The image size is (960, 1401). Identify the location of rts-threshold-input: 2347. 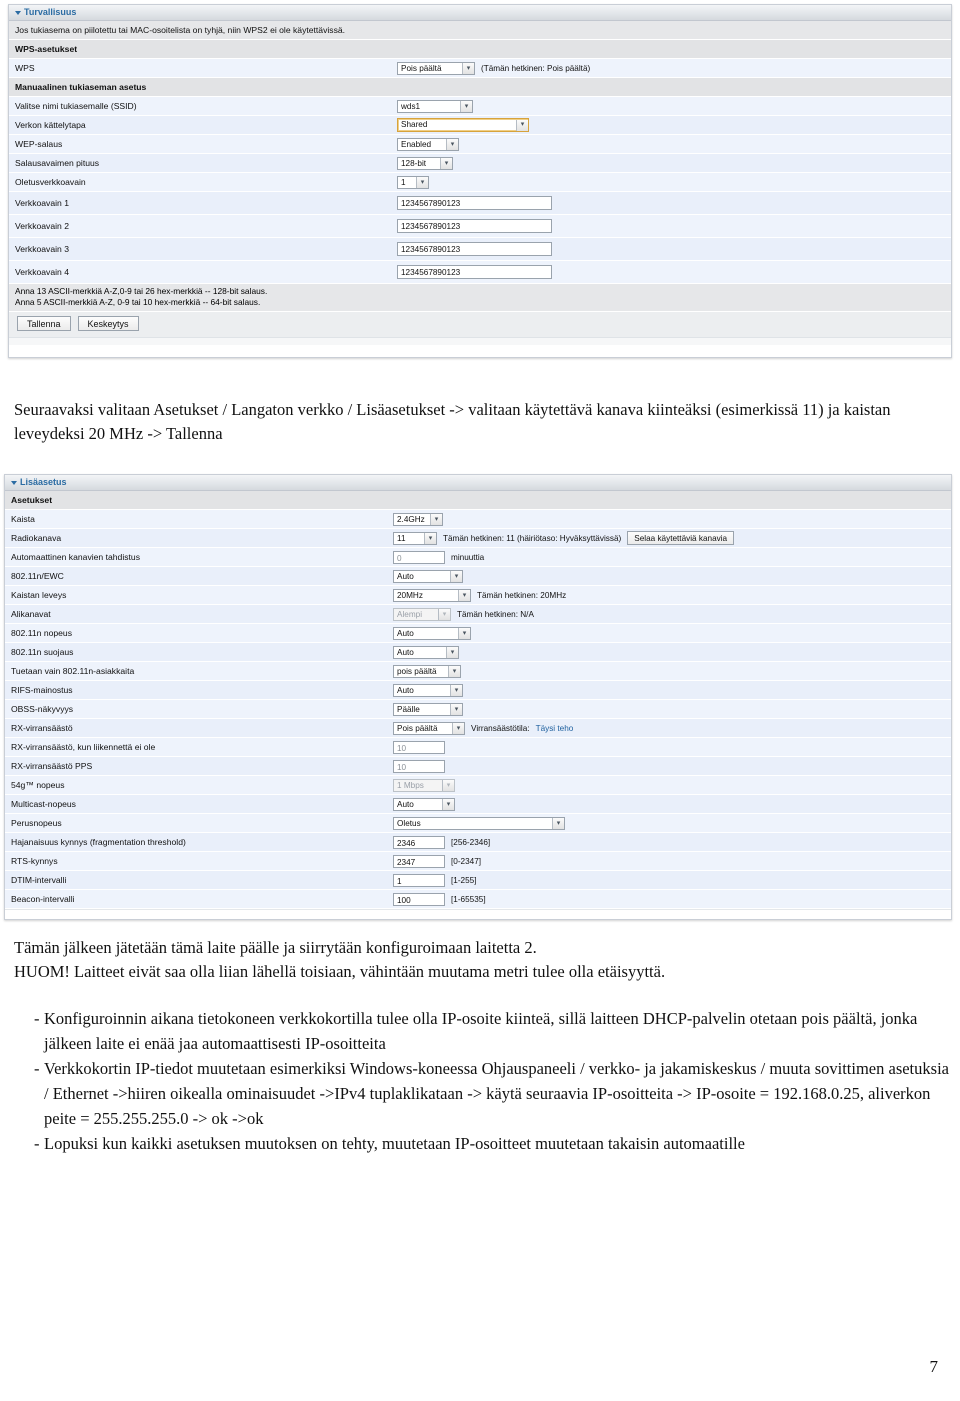
(419, 861).